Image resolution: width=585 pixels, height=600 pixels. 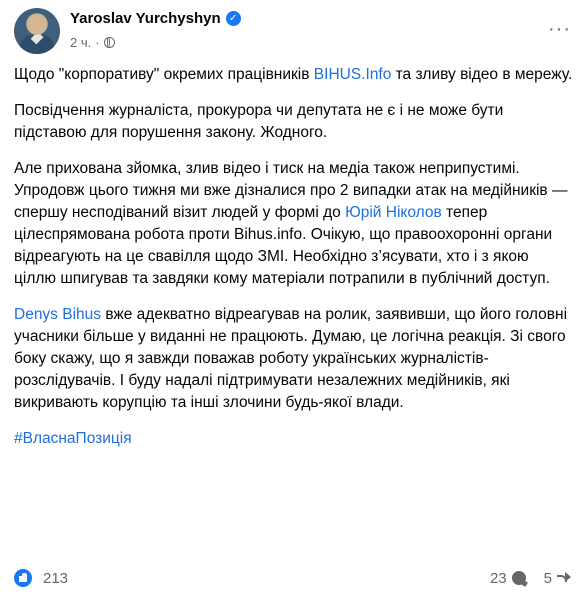 I want to click on shares-count-button: 5, so click(x=557, y=578).